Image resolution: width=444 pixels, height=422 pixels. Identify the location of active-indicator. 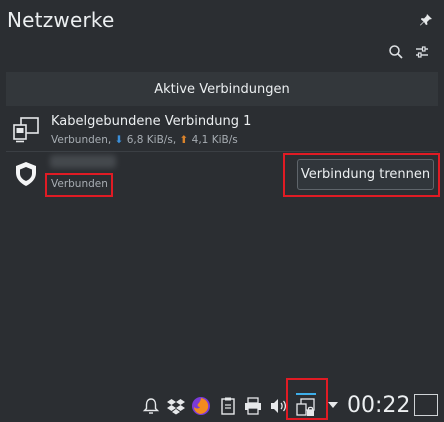
(306, 394).